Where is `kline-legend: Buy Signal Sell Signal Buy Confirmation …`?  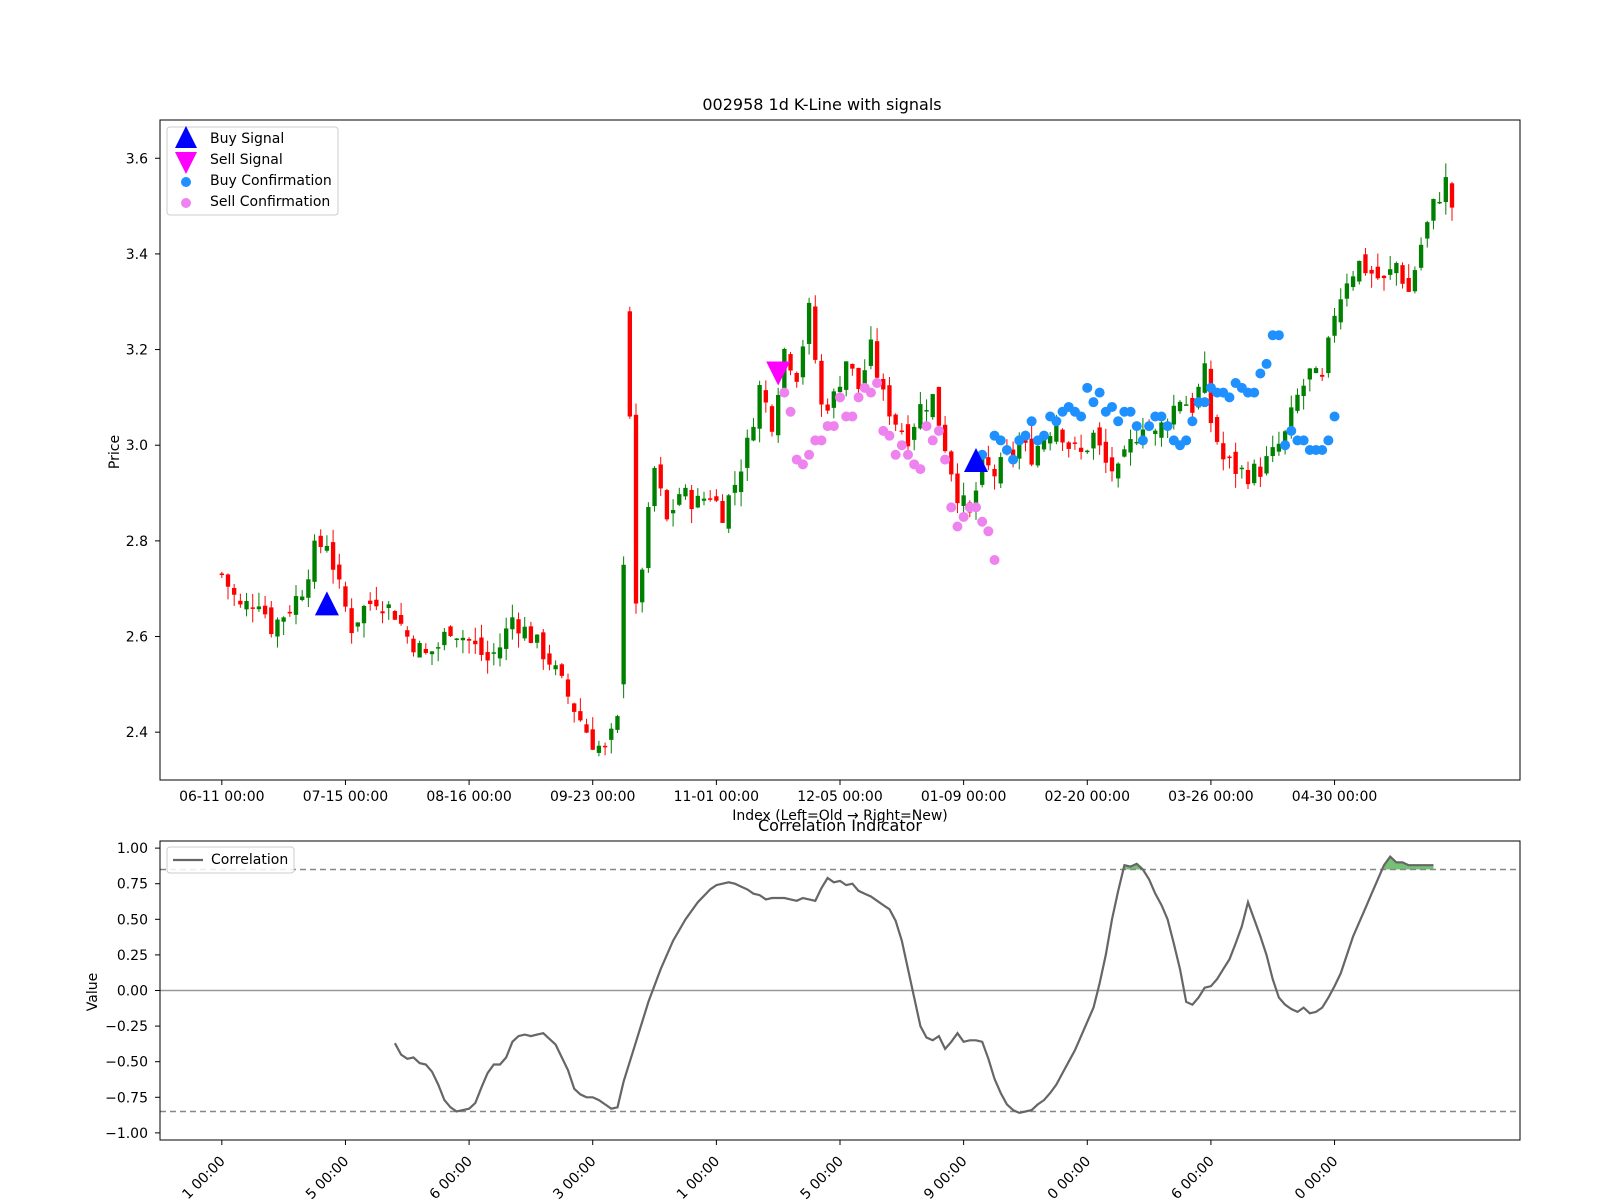
kline-legend: Buy Signal Sell Signal Buy Confirmation … is located at coordinates (252, 171).